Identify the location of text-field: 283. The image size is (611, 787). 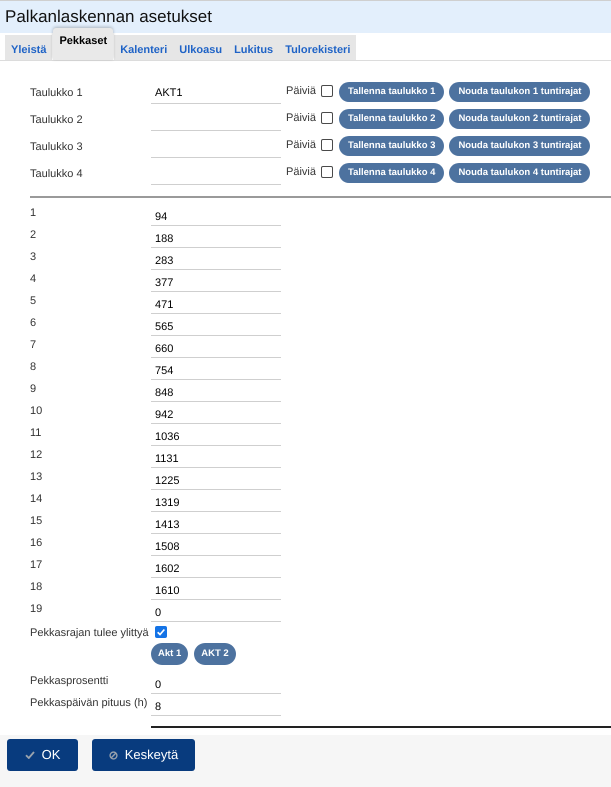
(216, 259).